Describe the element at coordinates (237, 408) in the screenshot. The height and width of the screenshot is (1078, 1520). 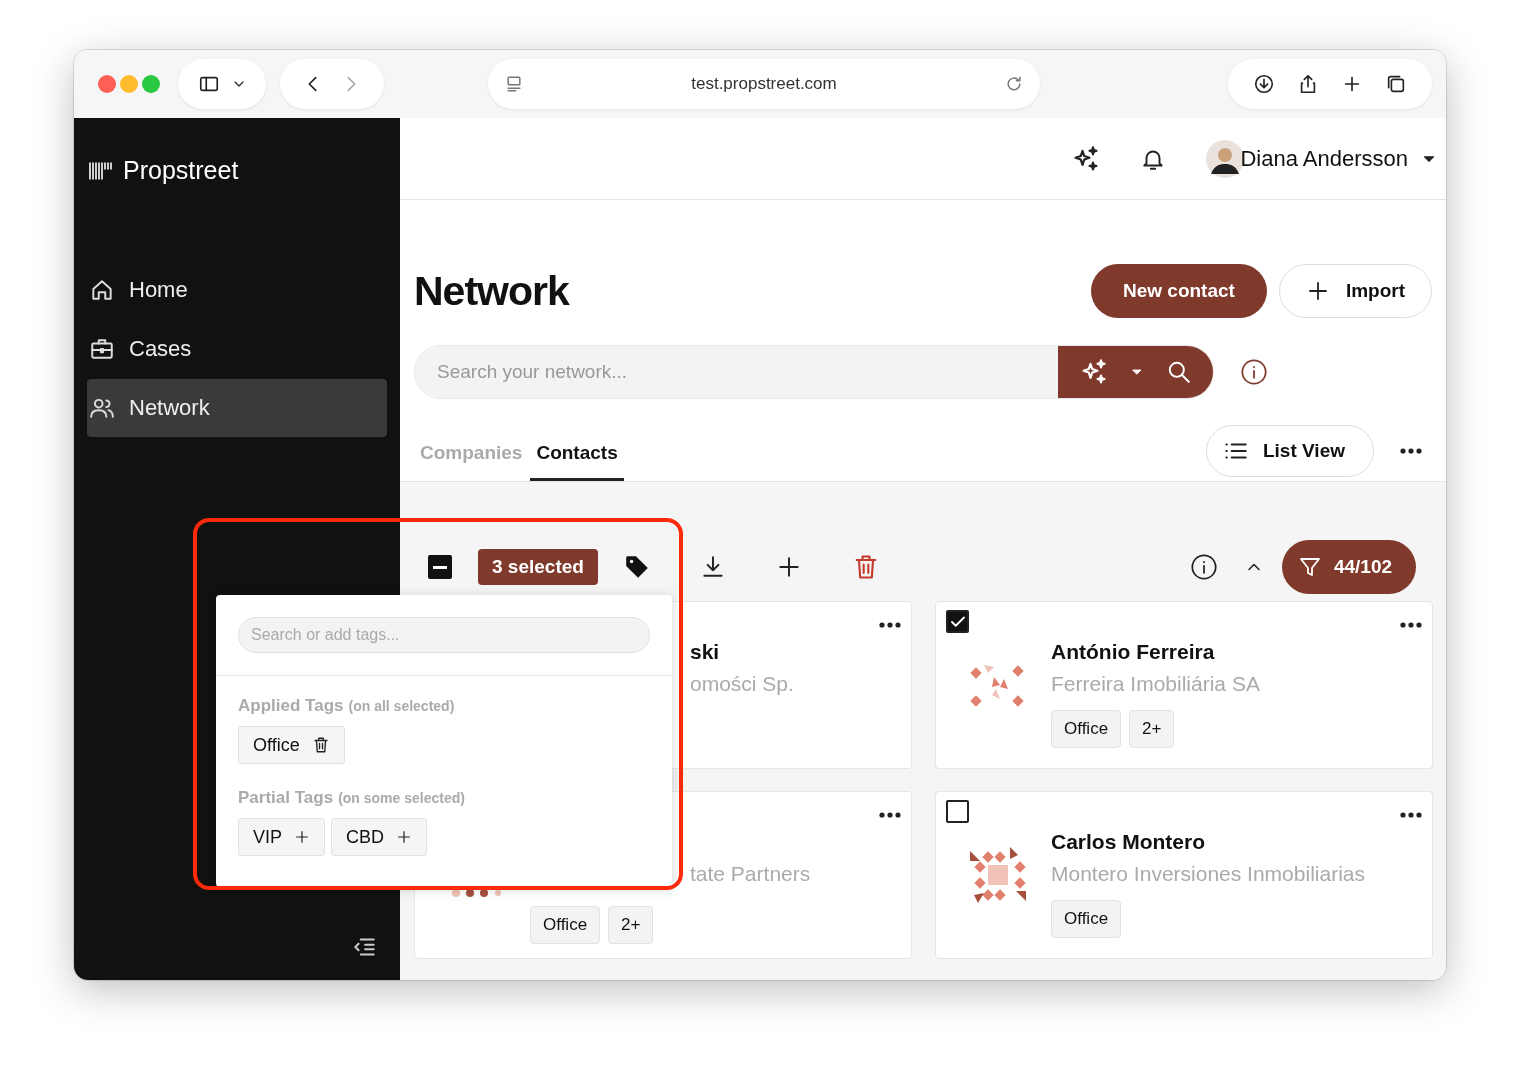
I see `nav-item: Network` at that location.